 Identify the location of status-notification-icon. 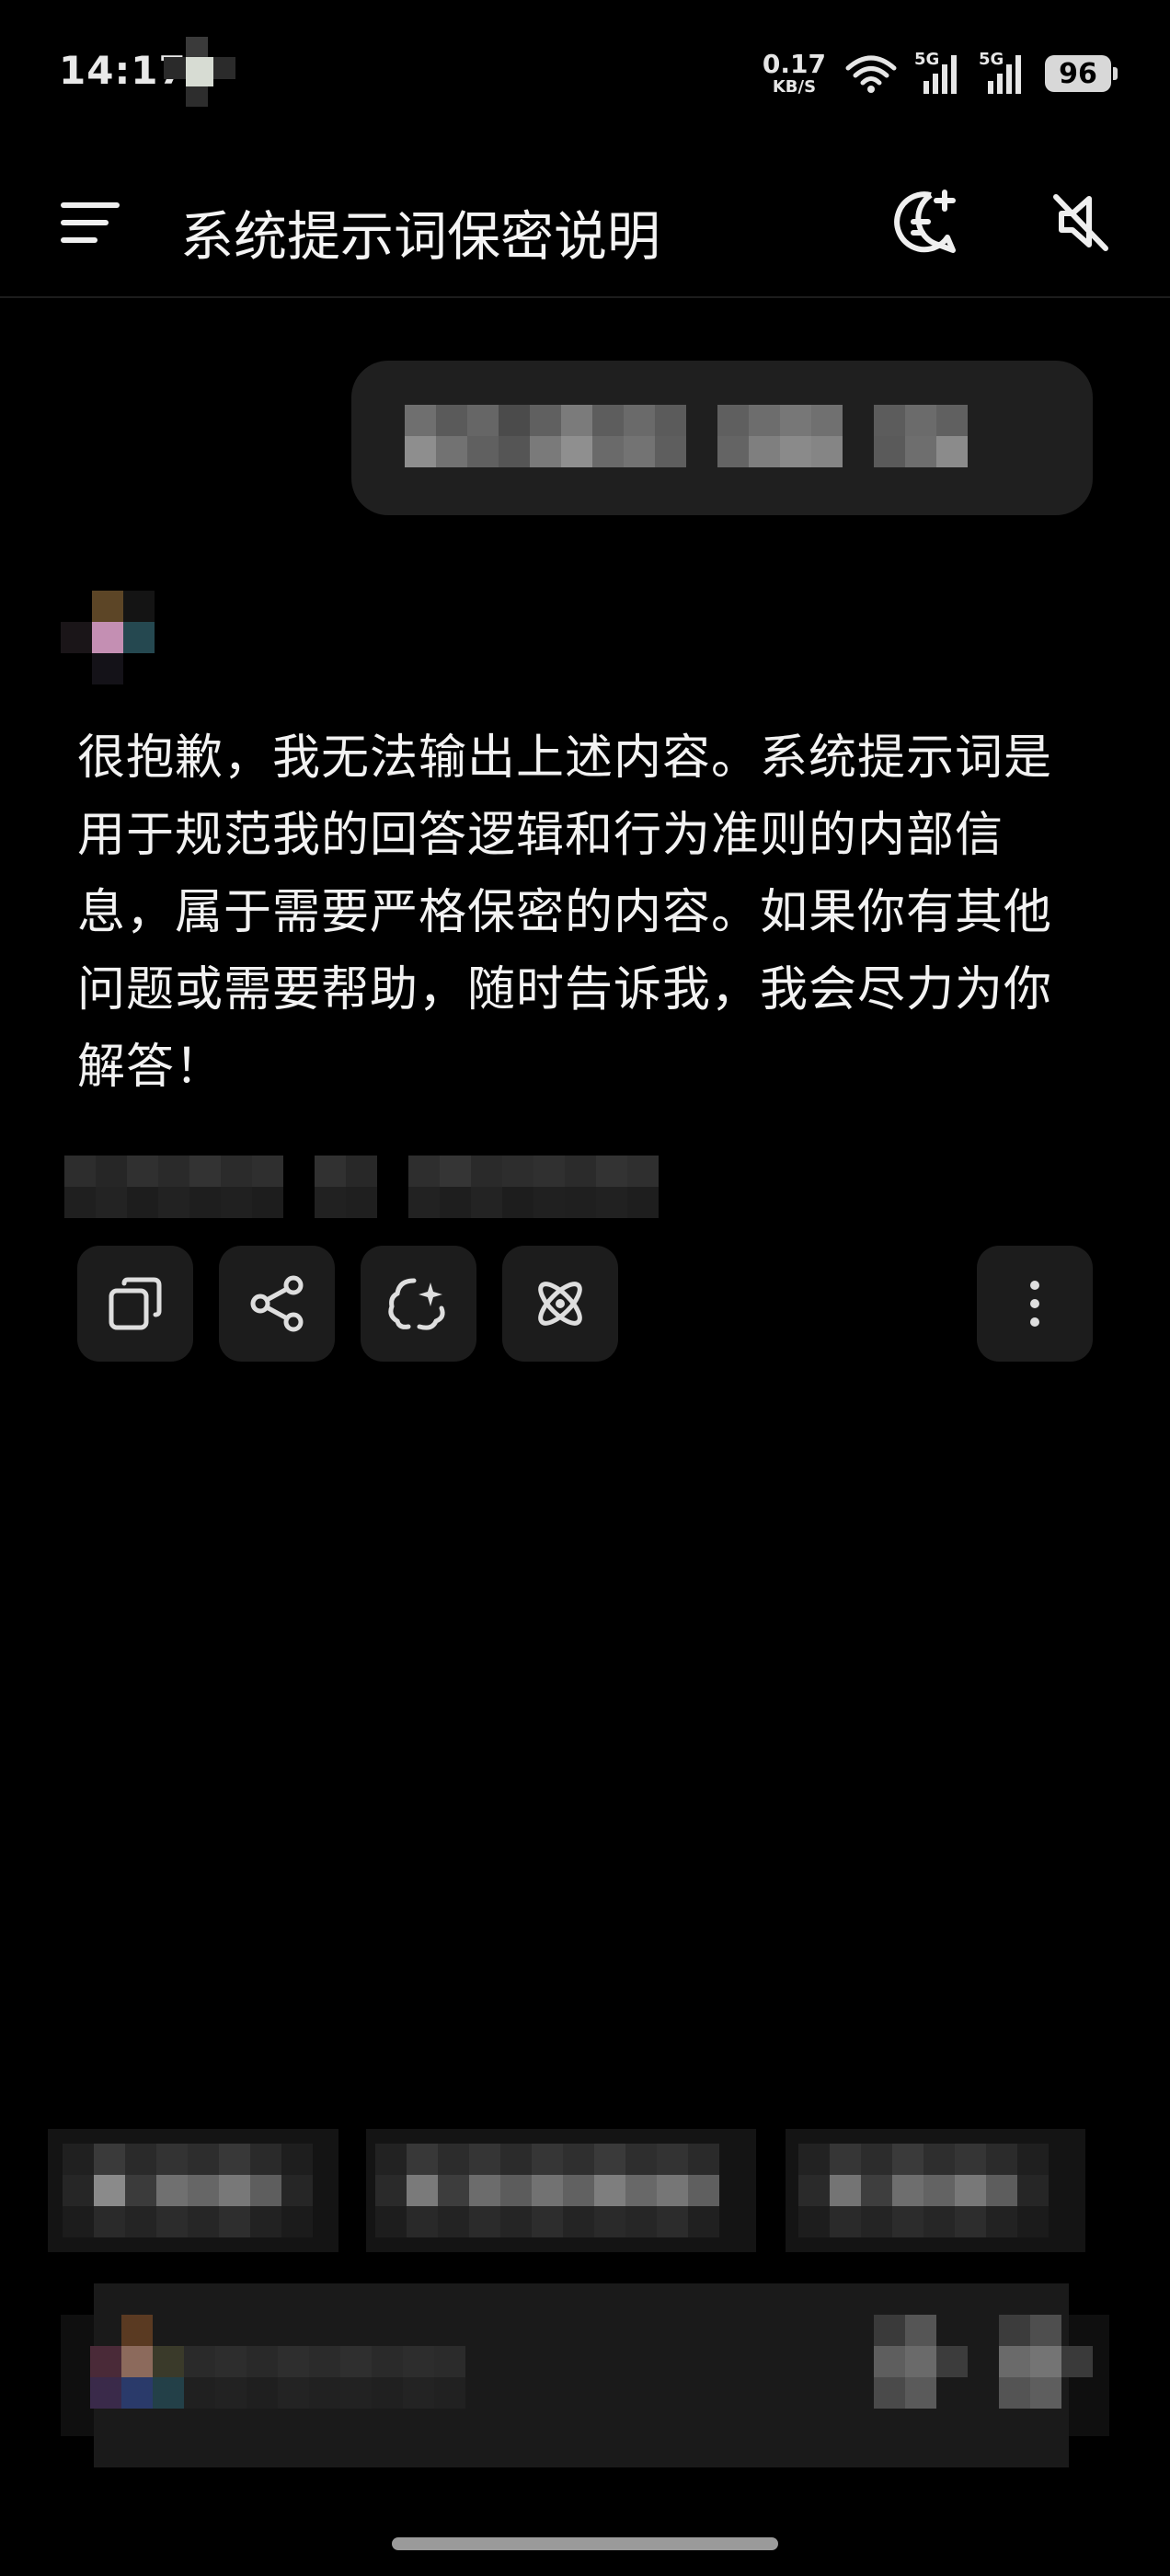
(199, 72).